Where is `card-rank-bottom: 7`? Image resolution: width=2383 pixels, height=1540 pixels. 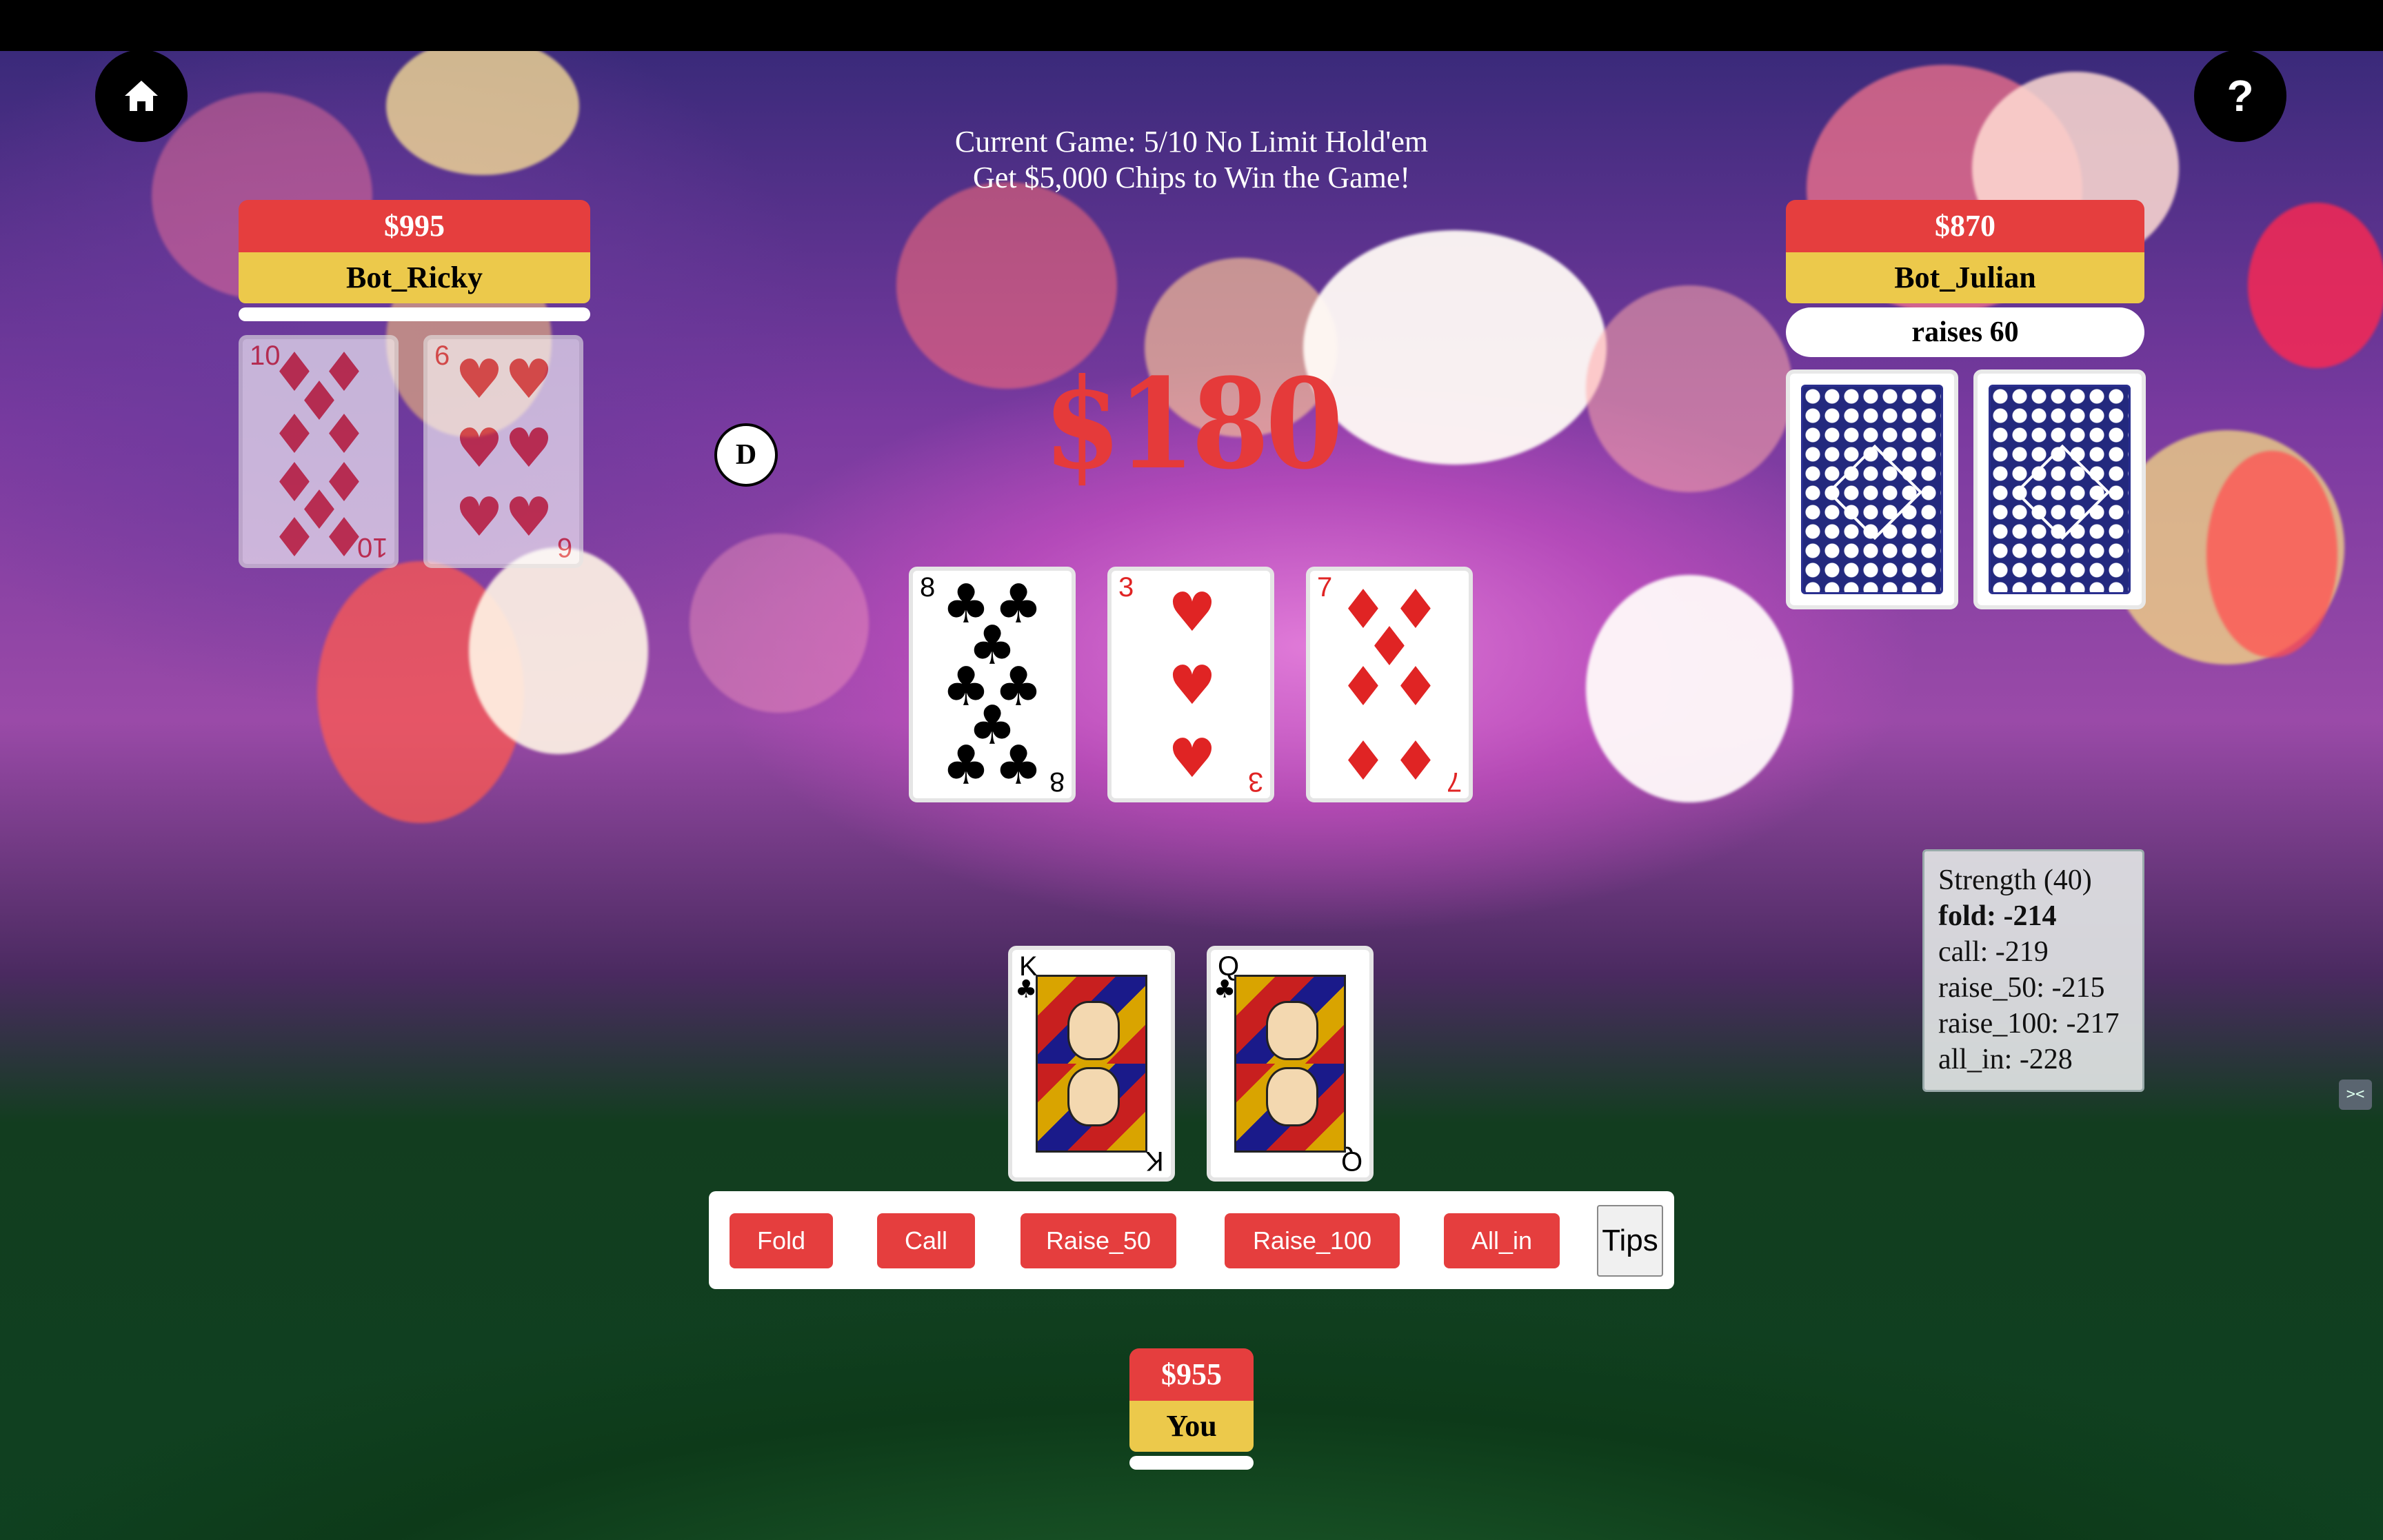 card-rank-bottom: 7 is located at coordinates (1454, 782).